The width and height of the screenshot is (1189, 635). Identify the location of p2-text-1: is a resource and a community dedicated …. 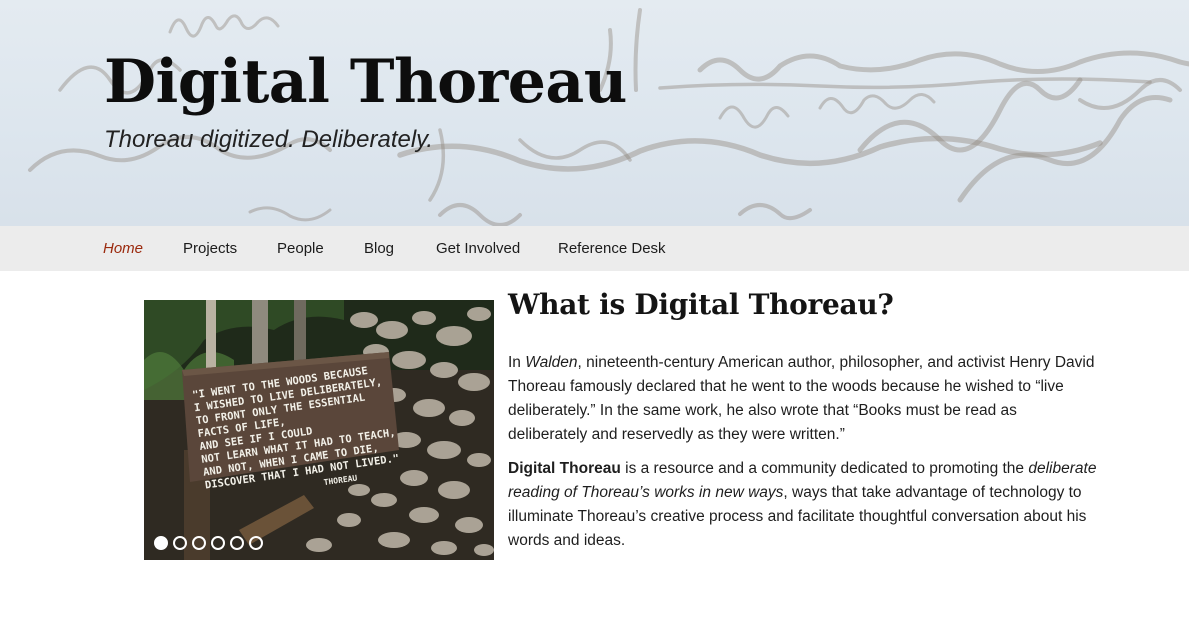
(824, 468).